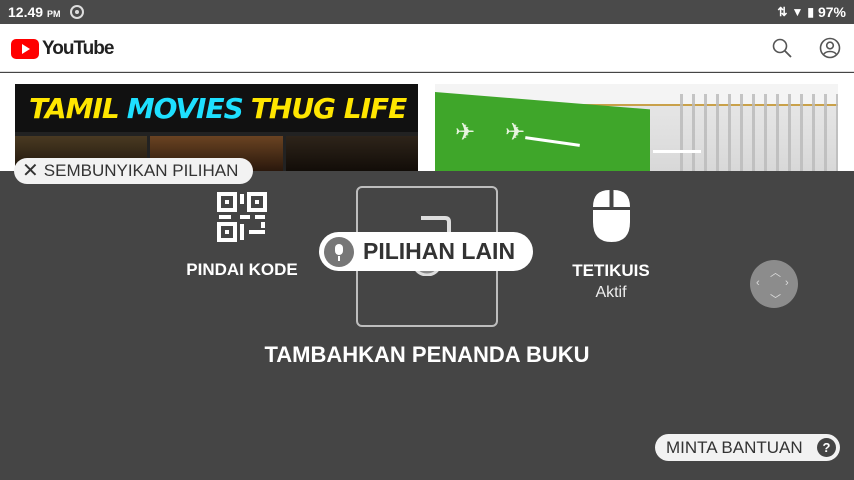  Describe the element at coordinates (775, 299) in the screenshot. I see `chevron-down-icon: ﹀` at that location.